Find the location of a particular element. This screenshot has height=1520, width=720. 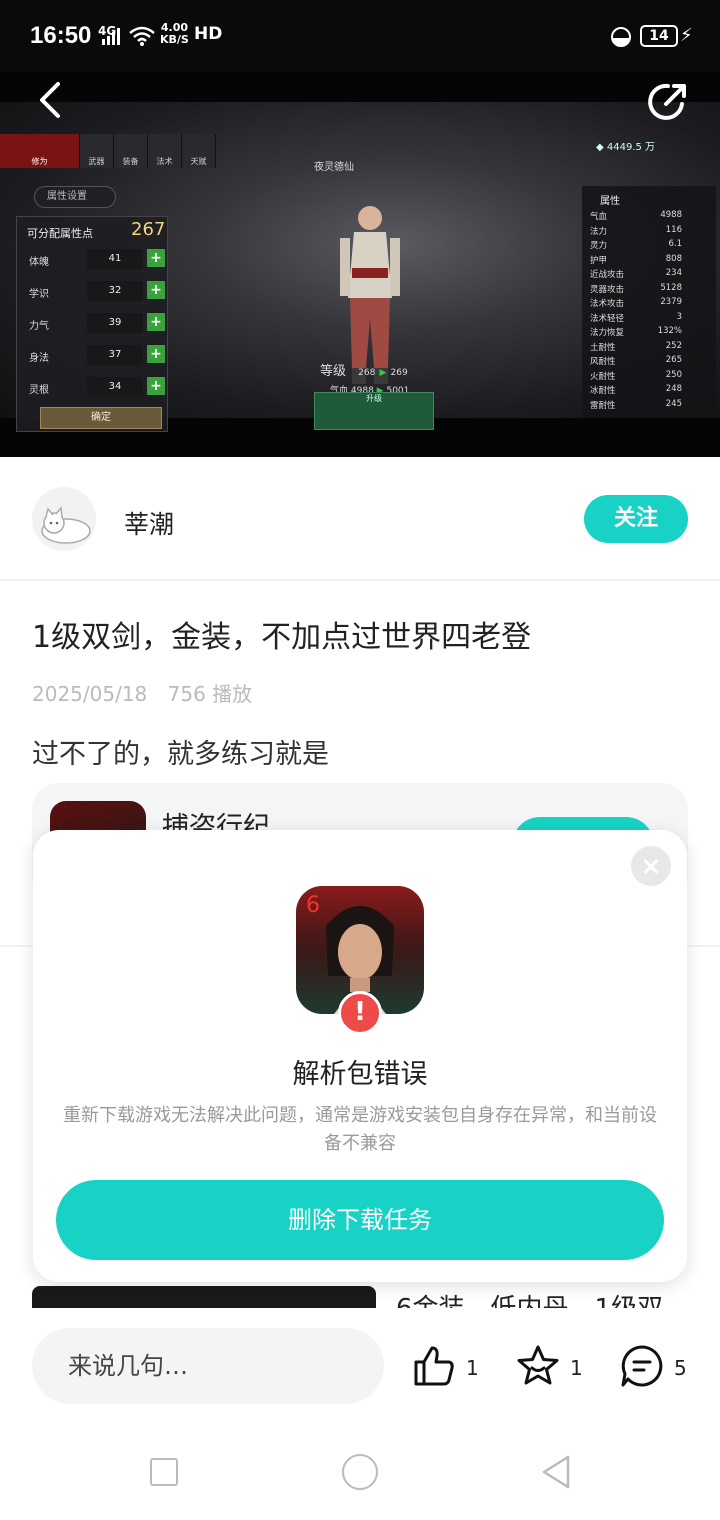

attribute-setting-pill: 属性设置 is located at coordinates (75, 197).